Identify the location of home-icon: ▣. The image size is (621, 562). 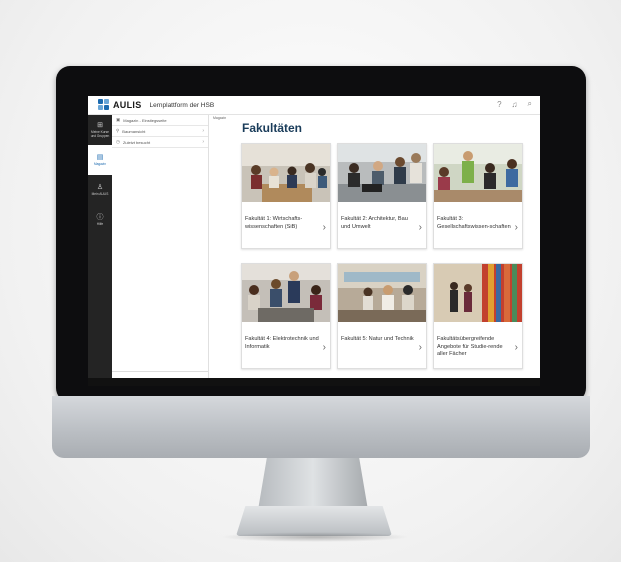
(118, 119).